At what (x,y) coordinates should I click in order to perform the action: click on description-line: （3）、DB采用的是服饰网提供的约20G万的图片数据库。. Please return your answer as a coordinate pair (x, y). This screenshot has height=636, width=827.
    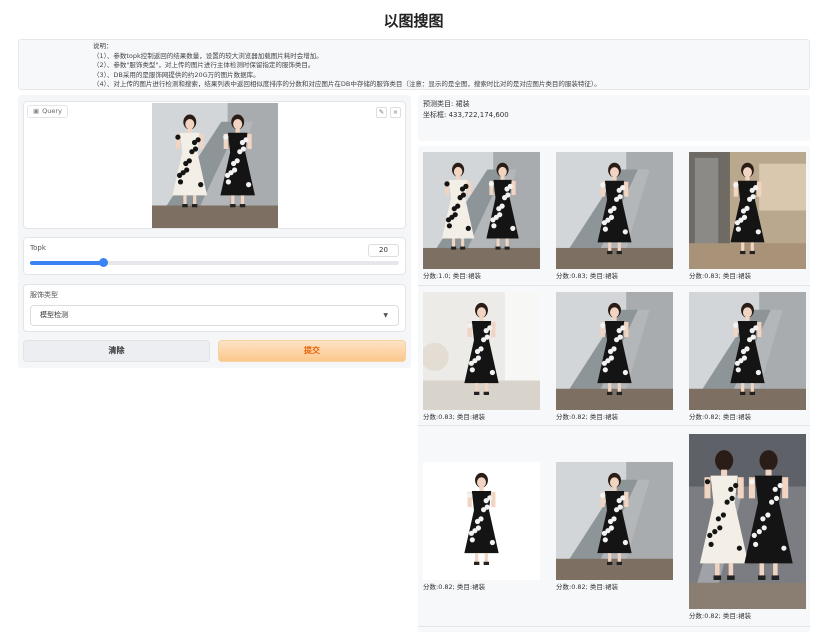
    Looking at the image, I should click on (176, 74).